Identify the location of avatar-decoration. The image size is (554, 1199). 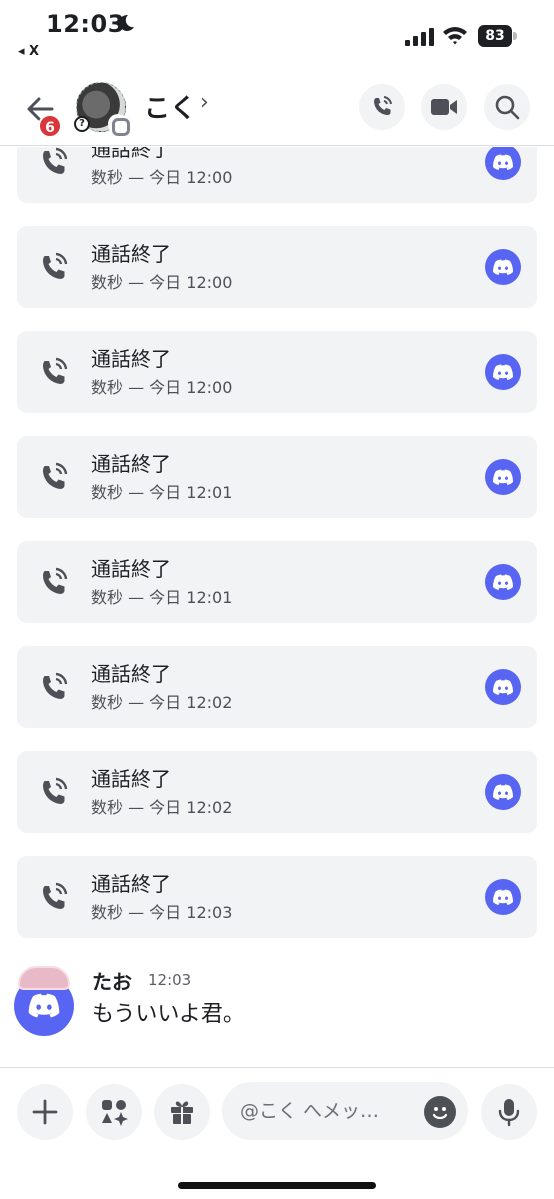
(44, 978).